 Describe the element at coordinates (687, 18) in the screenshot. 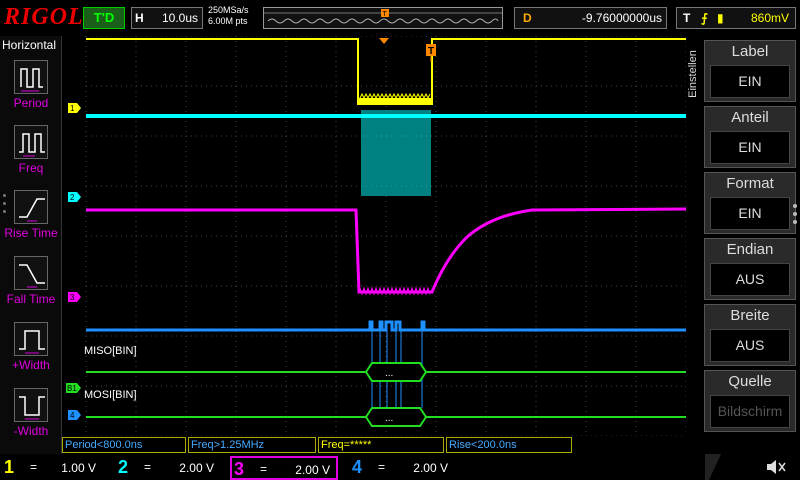

I see `trigger-label: T` at that location.